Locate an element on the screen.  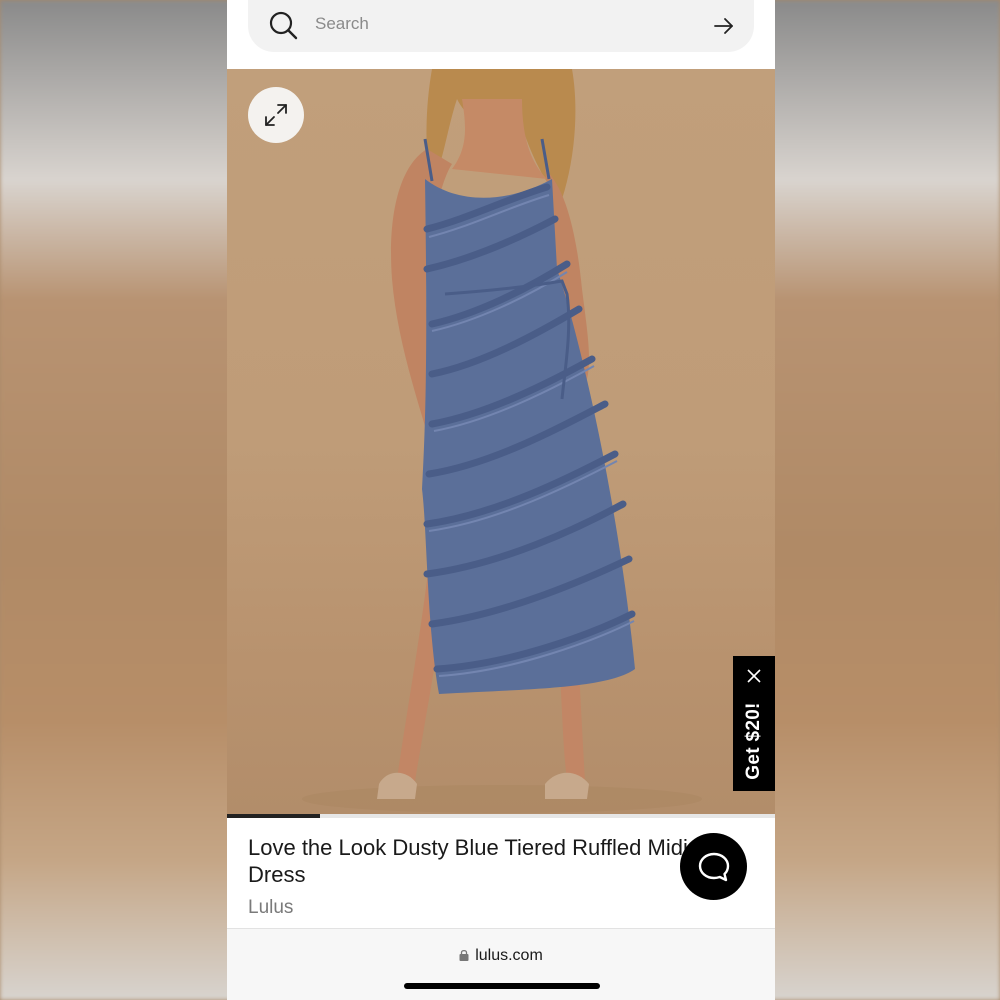
close-icon is located at coordinates (754, 676).